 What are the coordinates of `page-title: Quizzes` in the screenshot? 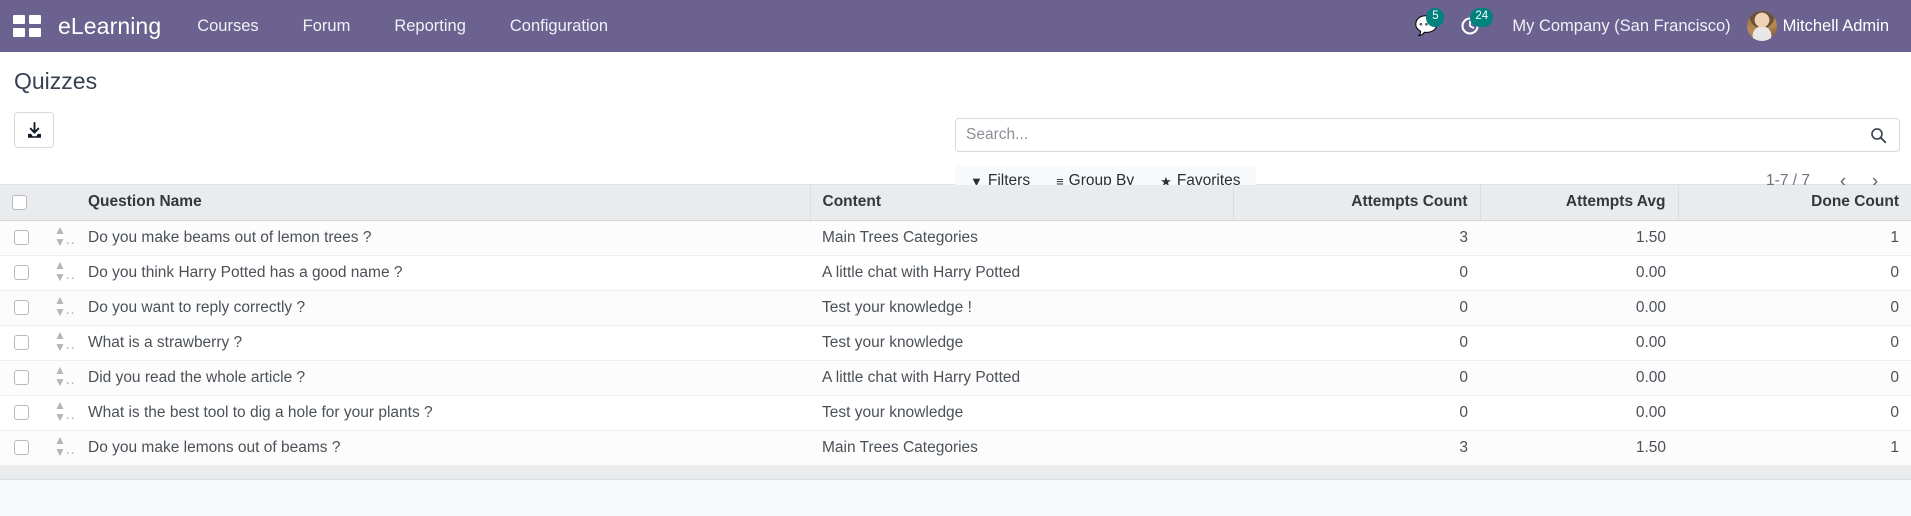 It's located at (56, 81).